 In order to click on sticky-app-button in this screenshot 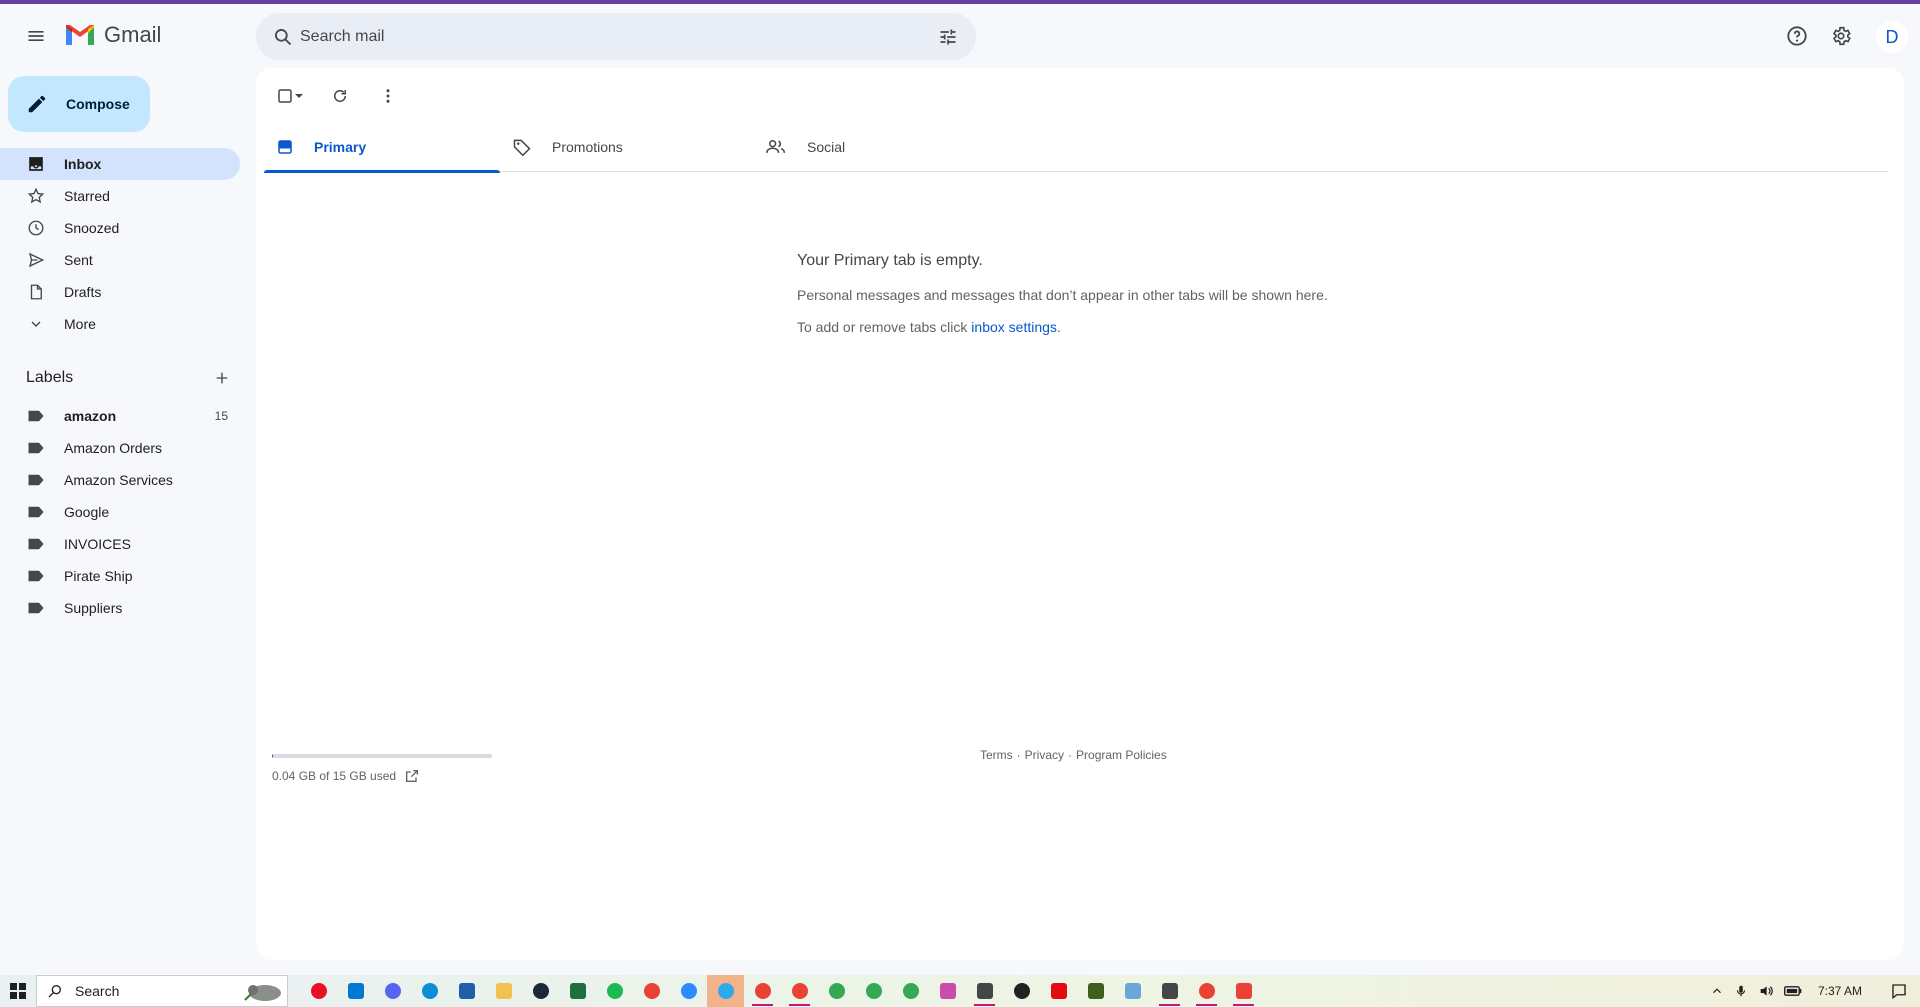, I will do `click(1095, 991)`.